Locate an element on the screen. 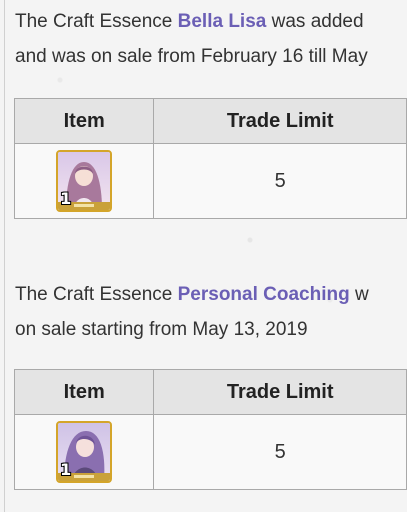  content-border is located at coordinates (4, 256).